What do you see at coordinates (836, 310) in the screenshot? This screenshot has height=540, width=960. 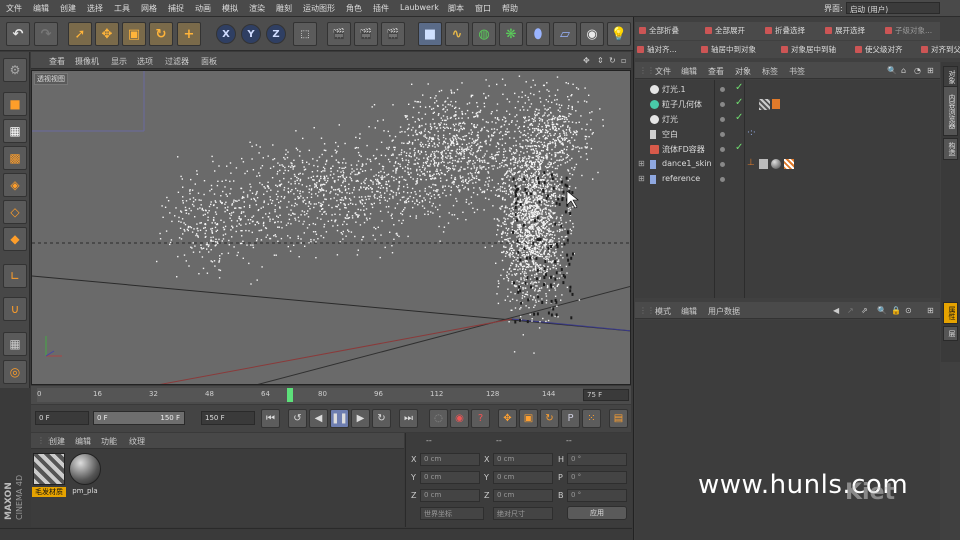 I see `back-arrow-icon: ◀` at bounding box center [836, 310].